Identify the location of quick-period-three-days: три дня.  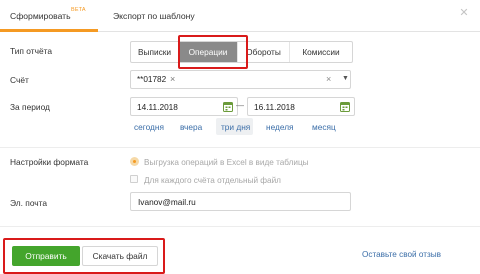
(235, 127).